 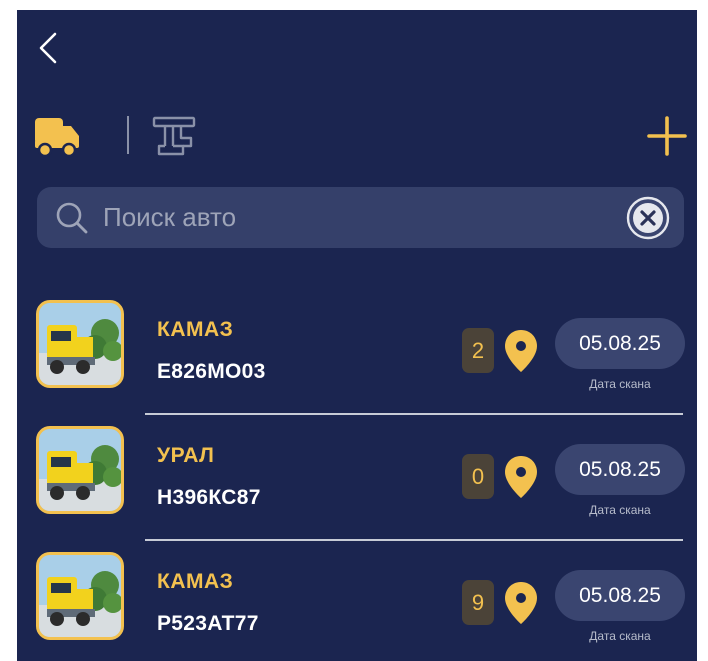 I want to click on search-input, so click(x=353, y=217).